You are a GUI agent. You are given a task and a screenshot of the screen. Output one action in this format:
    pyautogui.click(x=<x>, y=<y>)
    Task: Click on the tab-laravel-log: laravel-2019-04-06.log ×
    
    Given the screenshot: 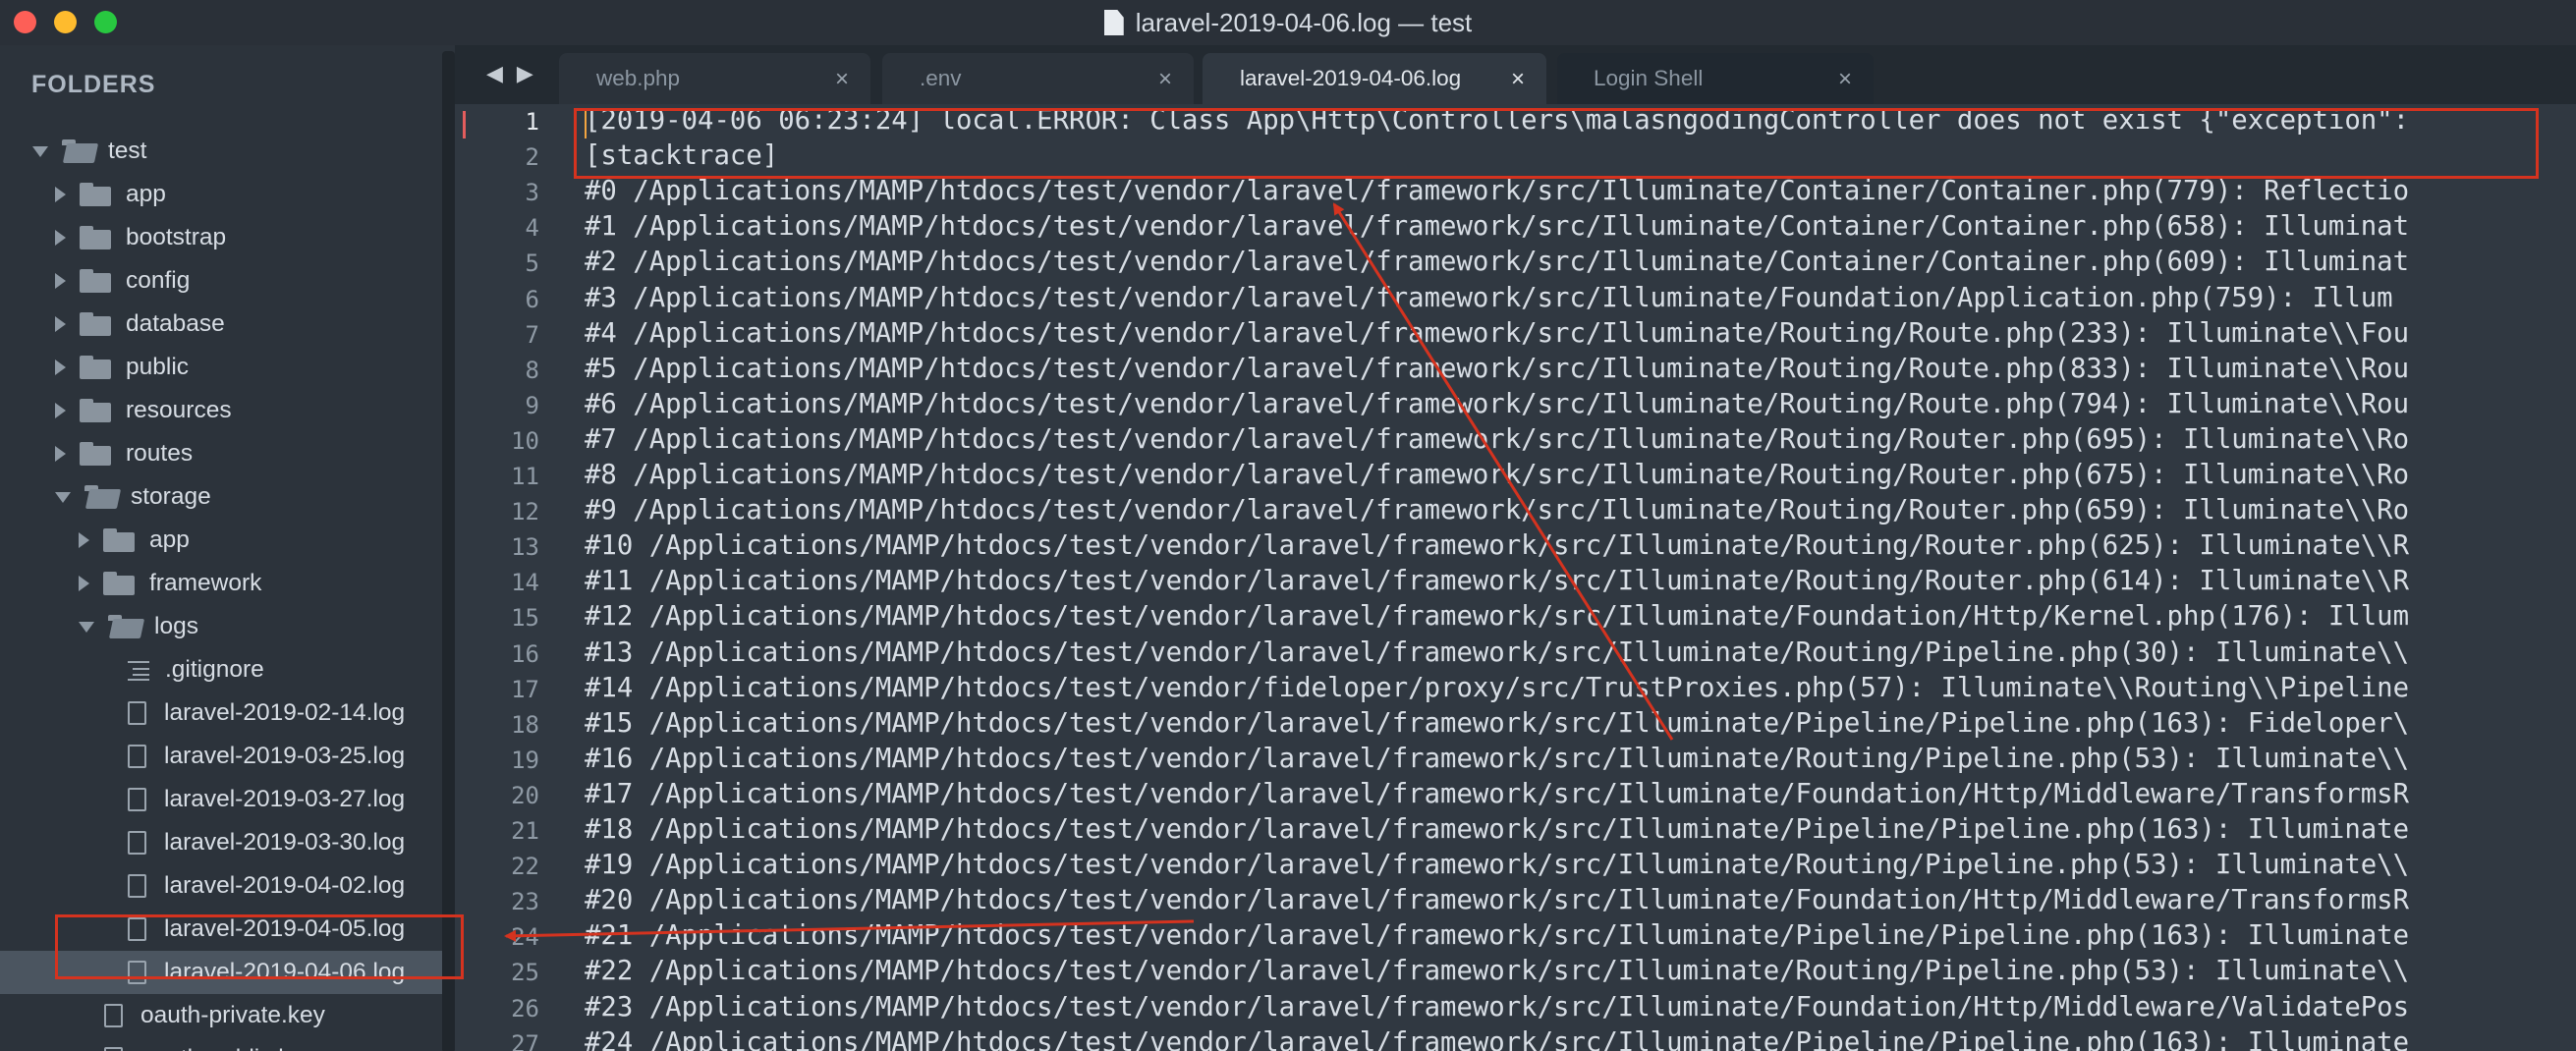 What is the action you would take?
    pyautogui.click(x=1374, y=79)
    